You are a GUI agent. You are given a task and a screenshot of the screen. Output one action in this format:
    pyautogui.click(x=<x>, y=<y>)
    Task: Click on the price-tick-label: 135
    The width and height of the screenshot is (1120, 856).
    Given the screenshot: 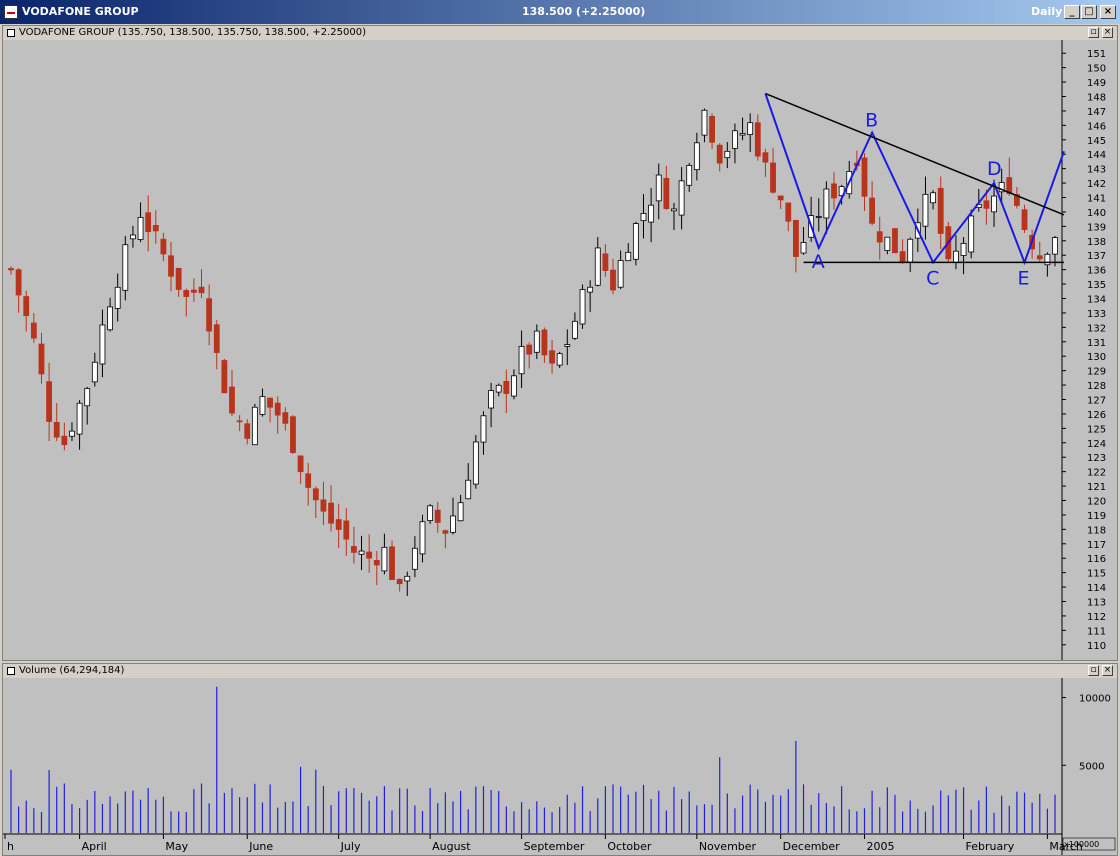 What is the action you would take?
    pyautogui.click(x=1096, y=285)
    